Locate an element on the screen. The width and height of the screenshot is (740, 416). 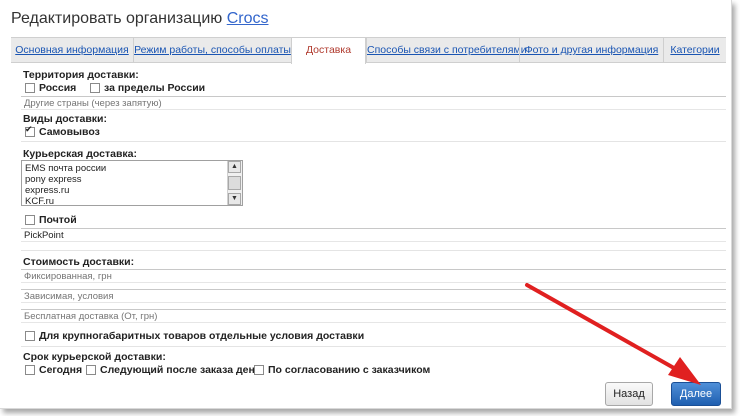
post-option: Почтой is located at coordinates (51, 220).